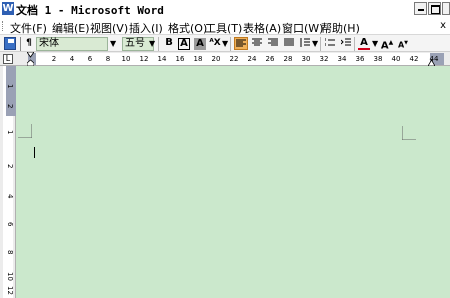 This screenshot has width=450, height=298. I want to click on font-color-letter: A, so click(364, 42).